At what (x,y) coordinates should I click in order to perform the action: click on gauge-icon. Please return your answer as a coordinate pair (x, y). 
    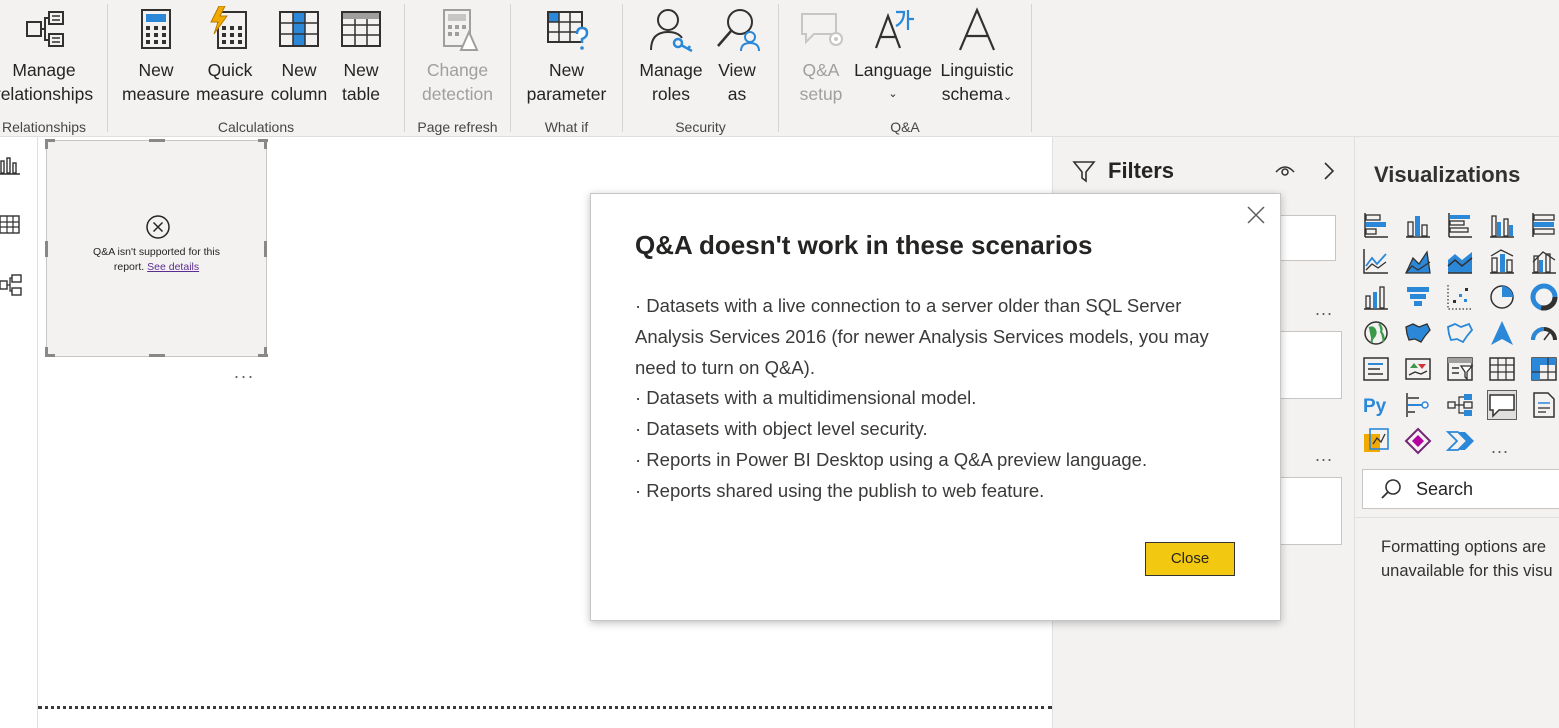
    Looking at the image, I should click on (1544, 333).